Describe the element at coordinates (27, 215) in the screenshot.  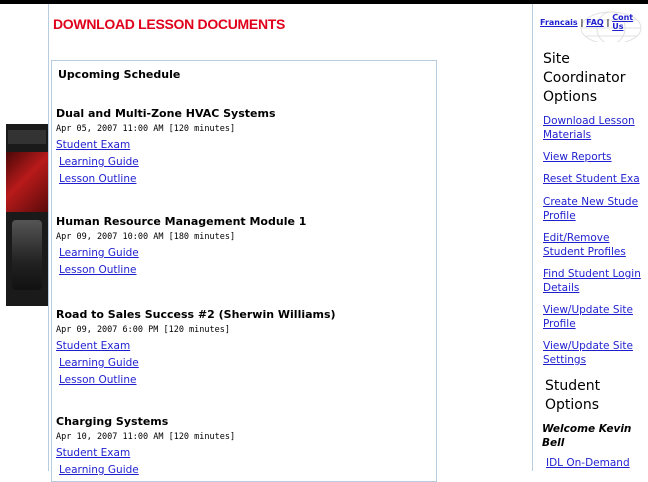
I see `decorative-vehicle-image` at that location.